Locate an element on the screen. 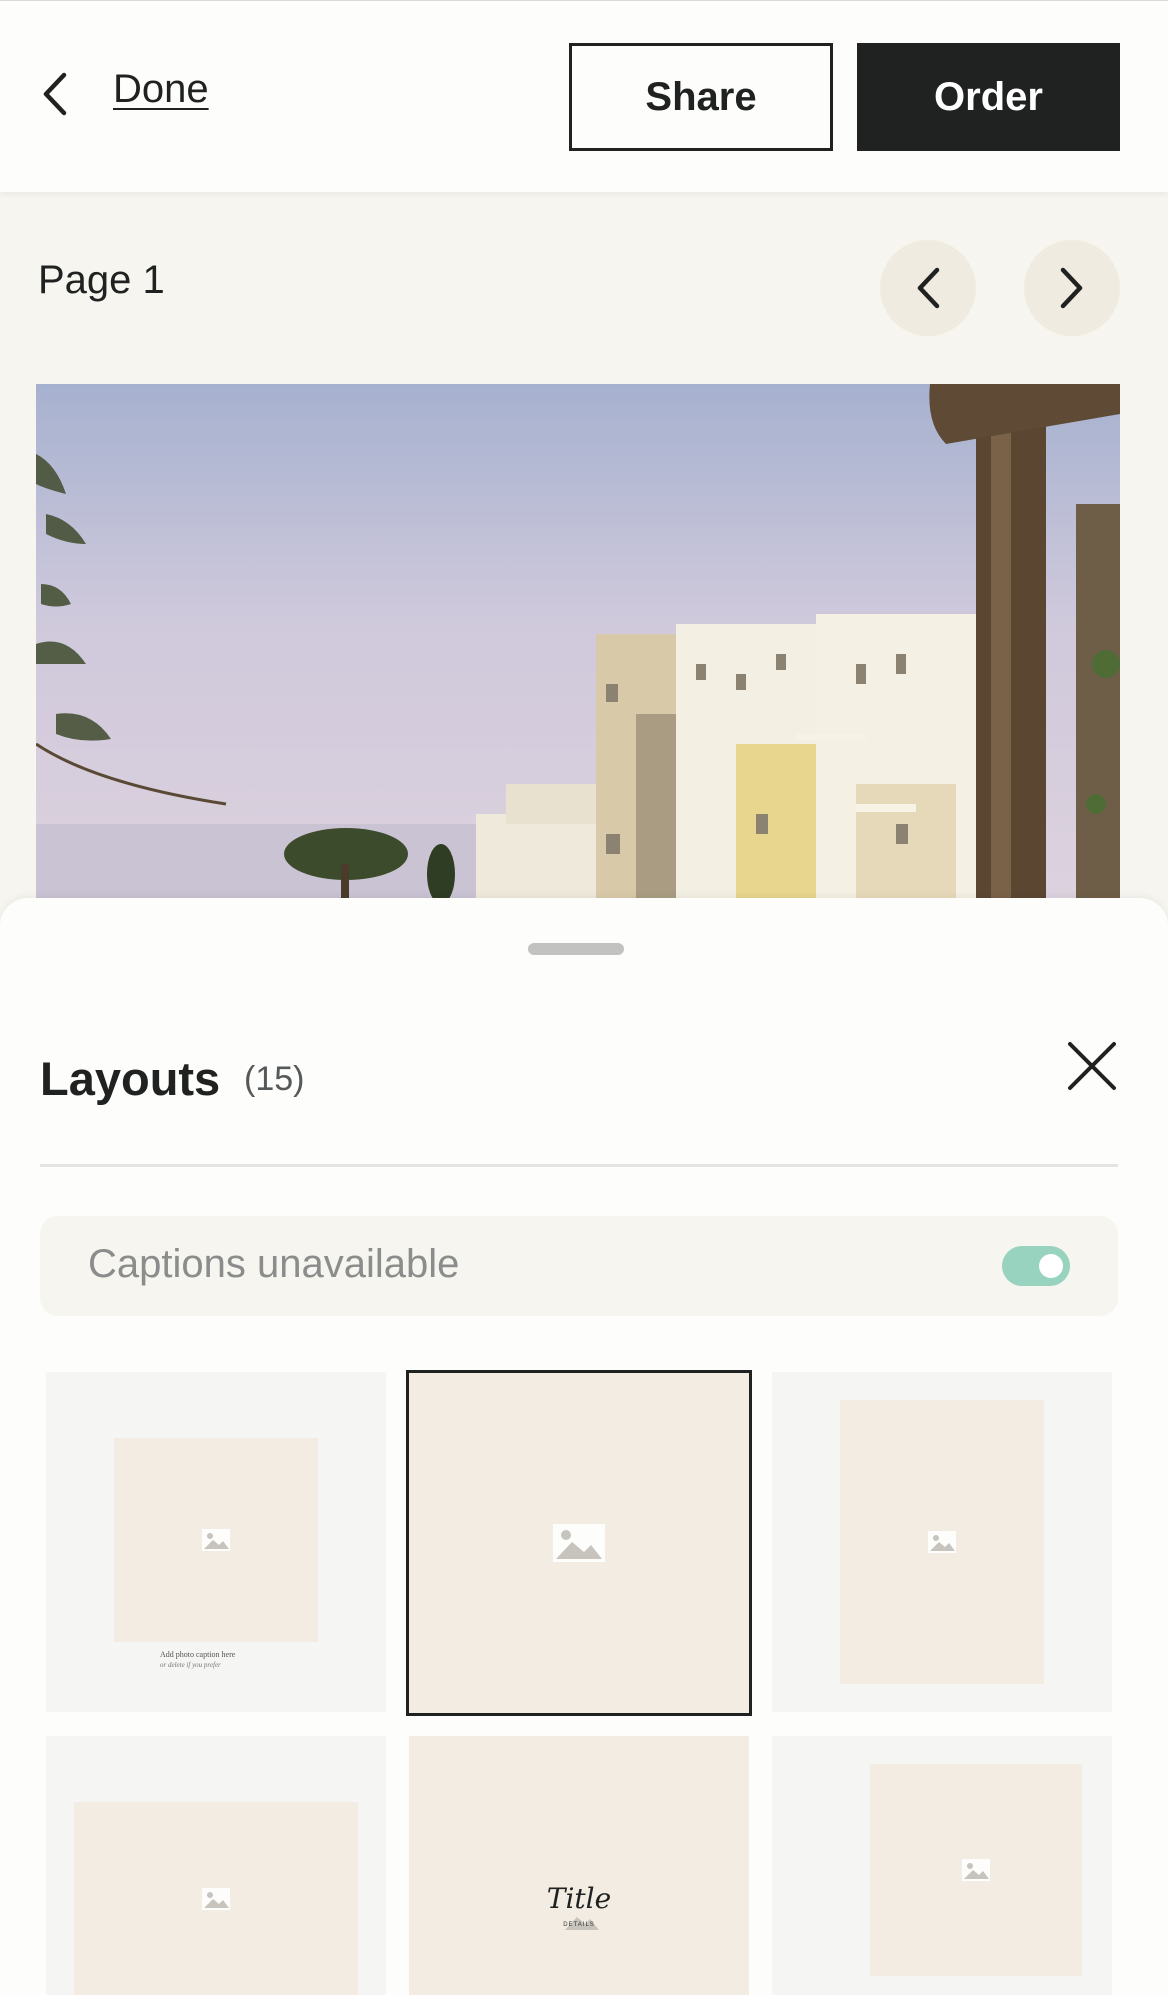  next-page-button is located at coordinates (1072, 288).